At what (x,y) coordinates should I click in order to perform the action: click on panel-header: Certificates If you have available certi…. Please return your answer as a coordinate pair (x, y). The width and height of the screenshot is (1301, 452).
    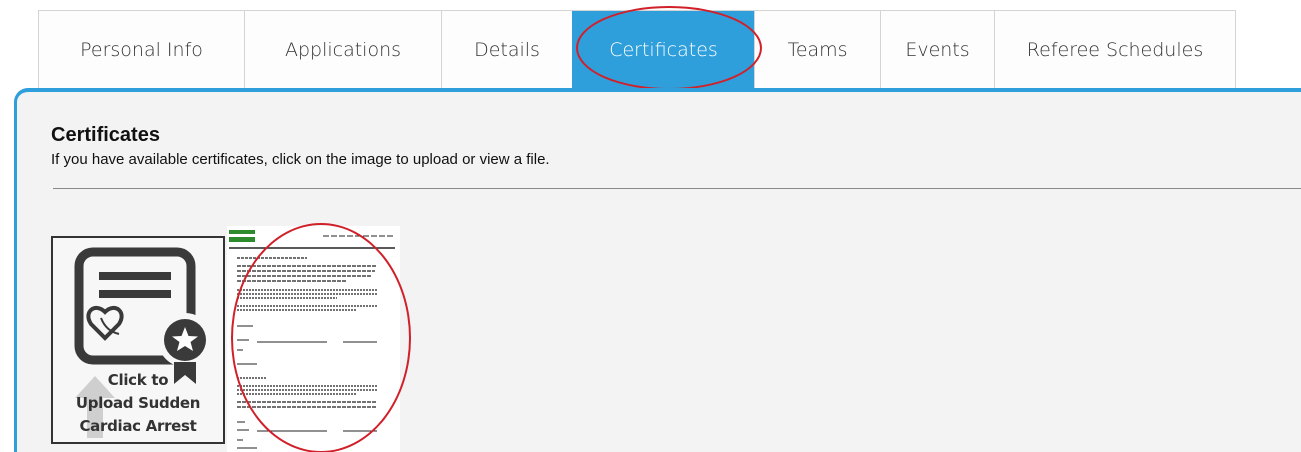
    Looking at the image, I should click on (676, 146).